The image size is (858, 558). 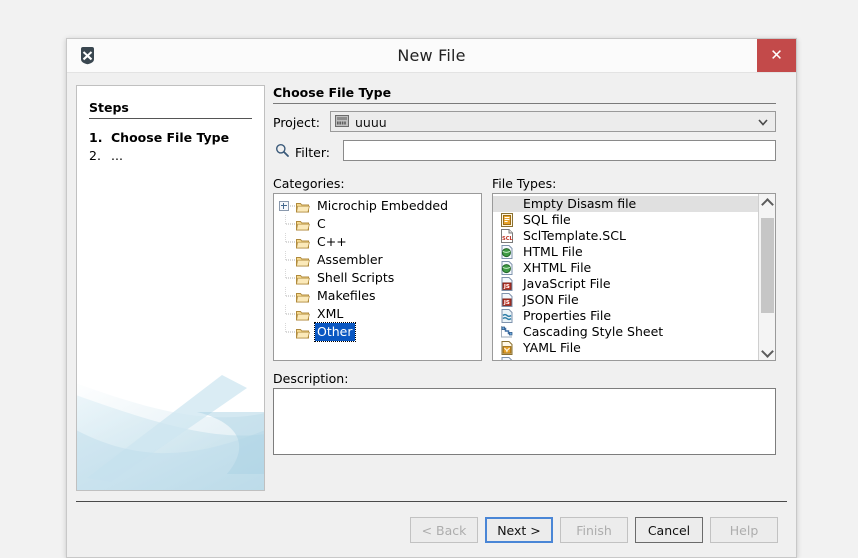 I want to click on back-button: < Back, so click(x=444, y=530).